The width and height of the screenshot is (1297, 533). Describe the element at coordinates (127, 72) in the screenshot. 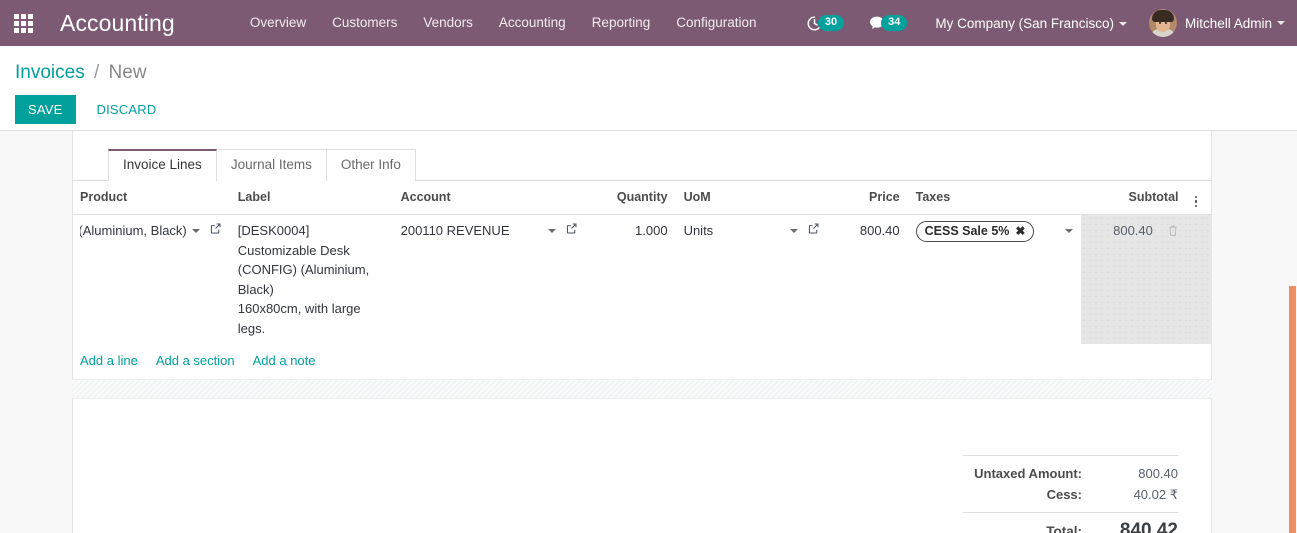

I see `breadcrumb-current: New` at that location.